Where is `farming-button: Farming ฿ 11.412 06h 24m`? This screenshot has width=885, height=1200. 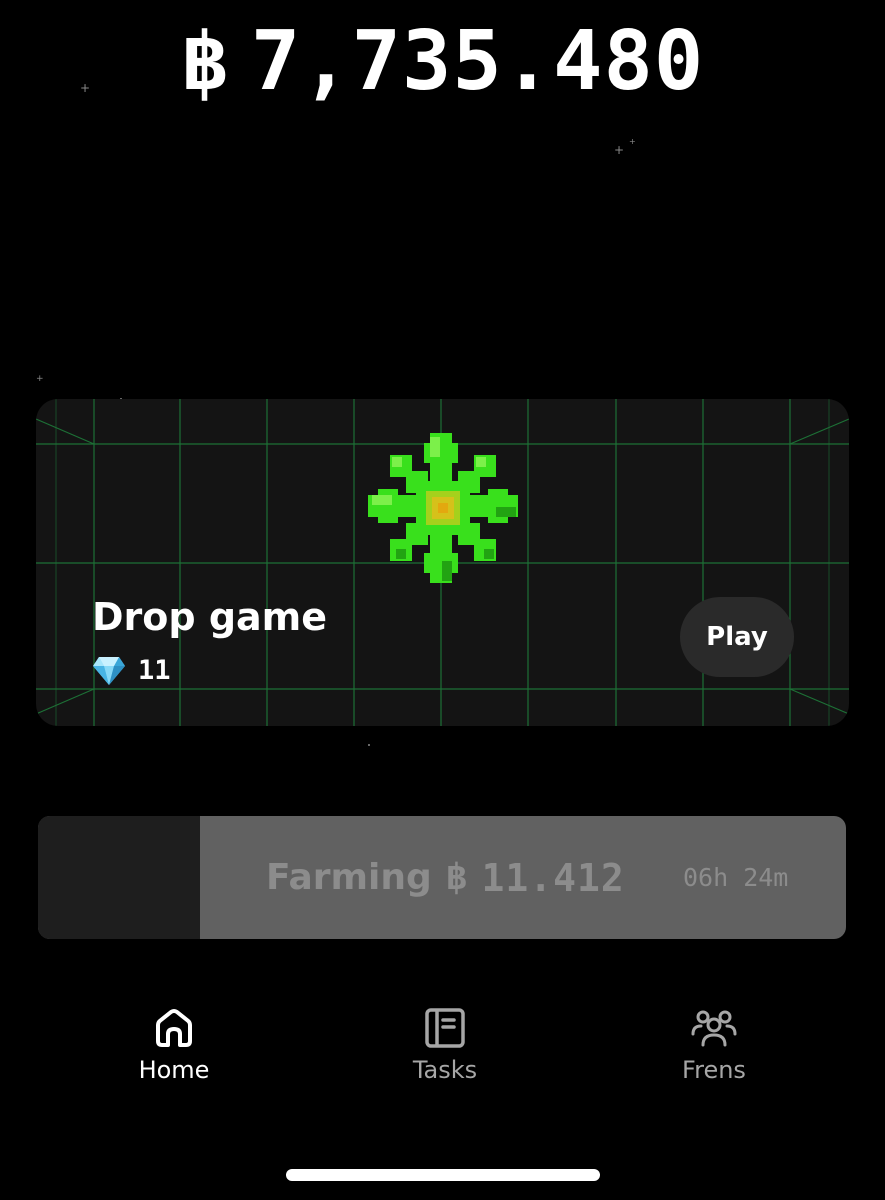
farming-button: Farming ฿ 11.412 06h 24m is located at coordinates (442, 877).